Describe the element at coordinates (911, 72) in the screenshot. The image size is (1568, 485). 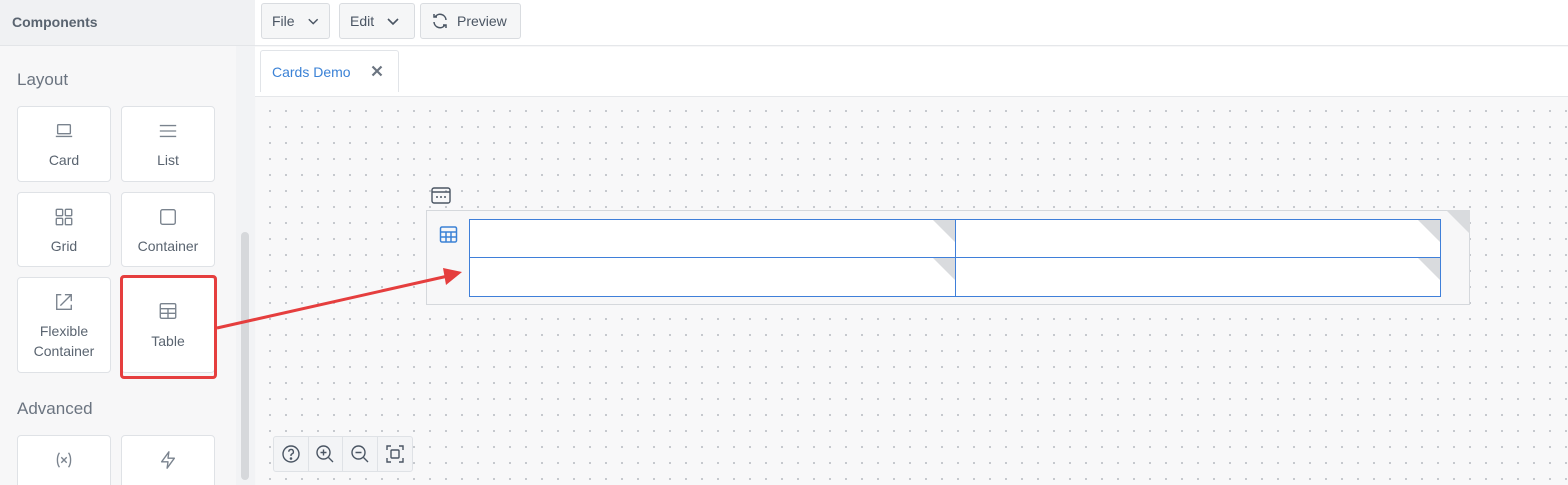
I see `tab-bar: Cards Demo` at that location.